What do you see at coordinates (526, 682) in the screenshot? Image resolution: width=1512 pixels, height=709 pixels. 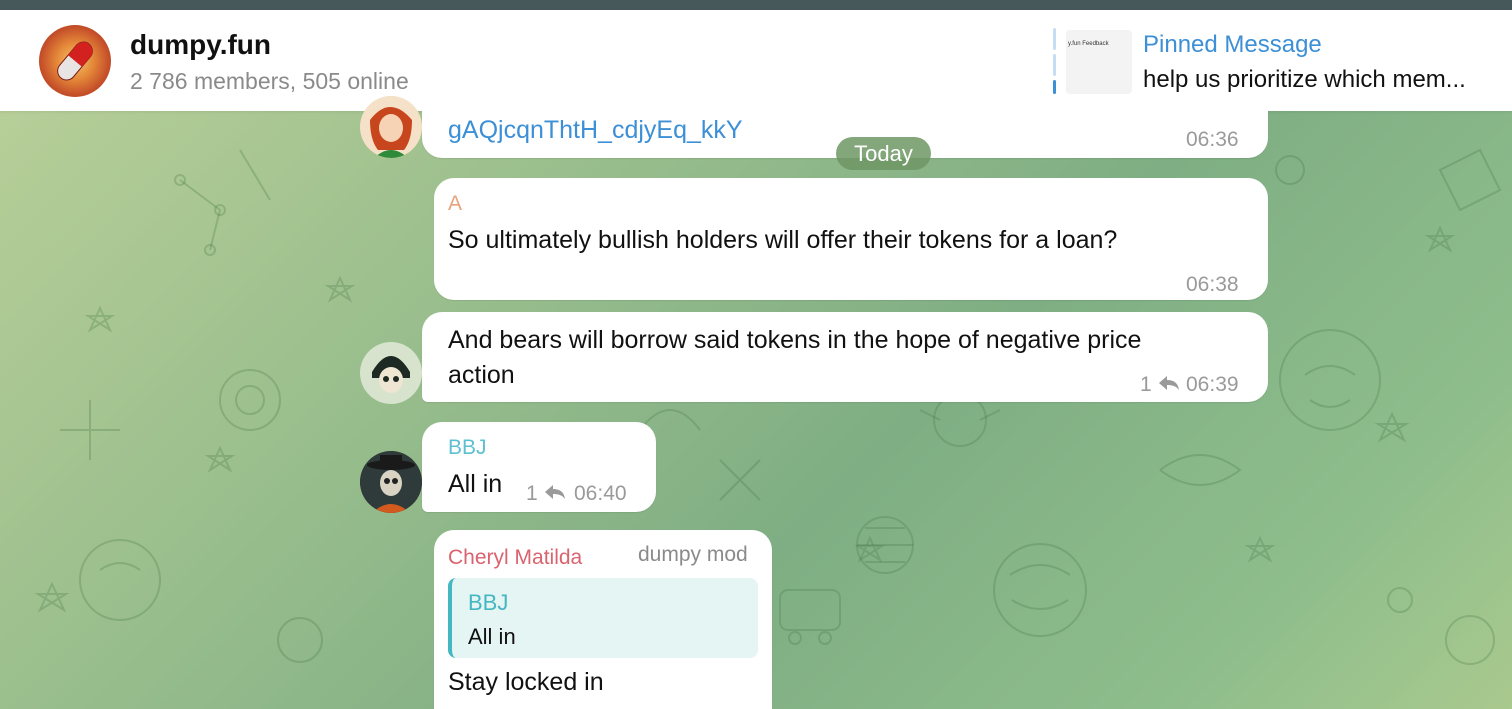 I see `message-text: Stay locked in` at bounding box center [526, 682].